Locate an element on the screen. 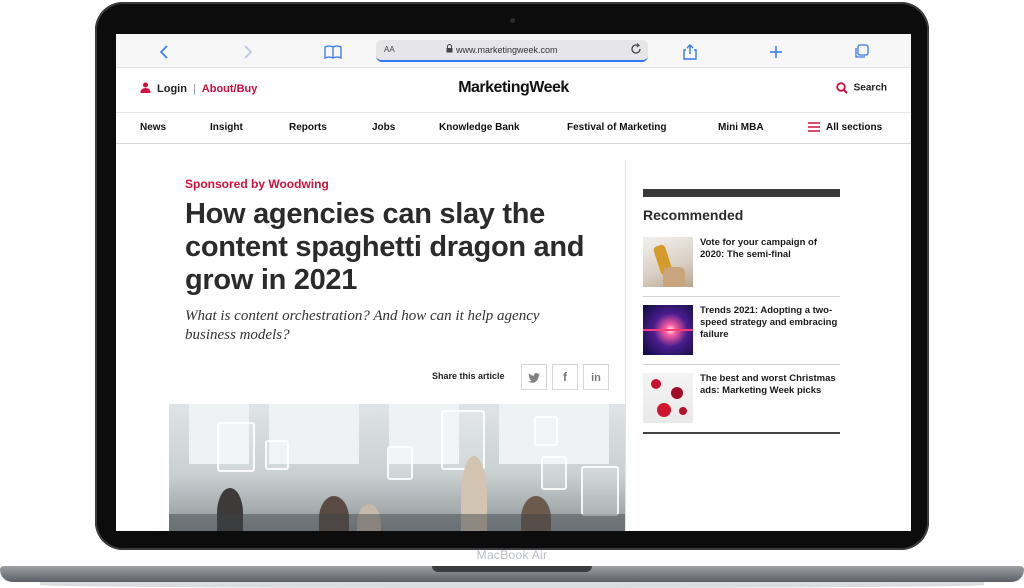 This screenshot has width=1024, height=588. reload-icon is located at coordinates (636, 50).